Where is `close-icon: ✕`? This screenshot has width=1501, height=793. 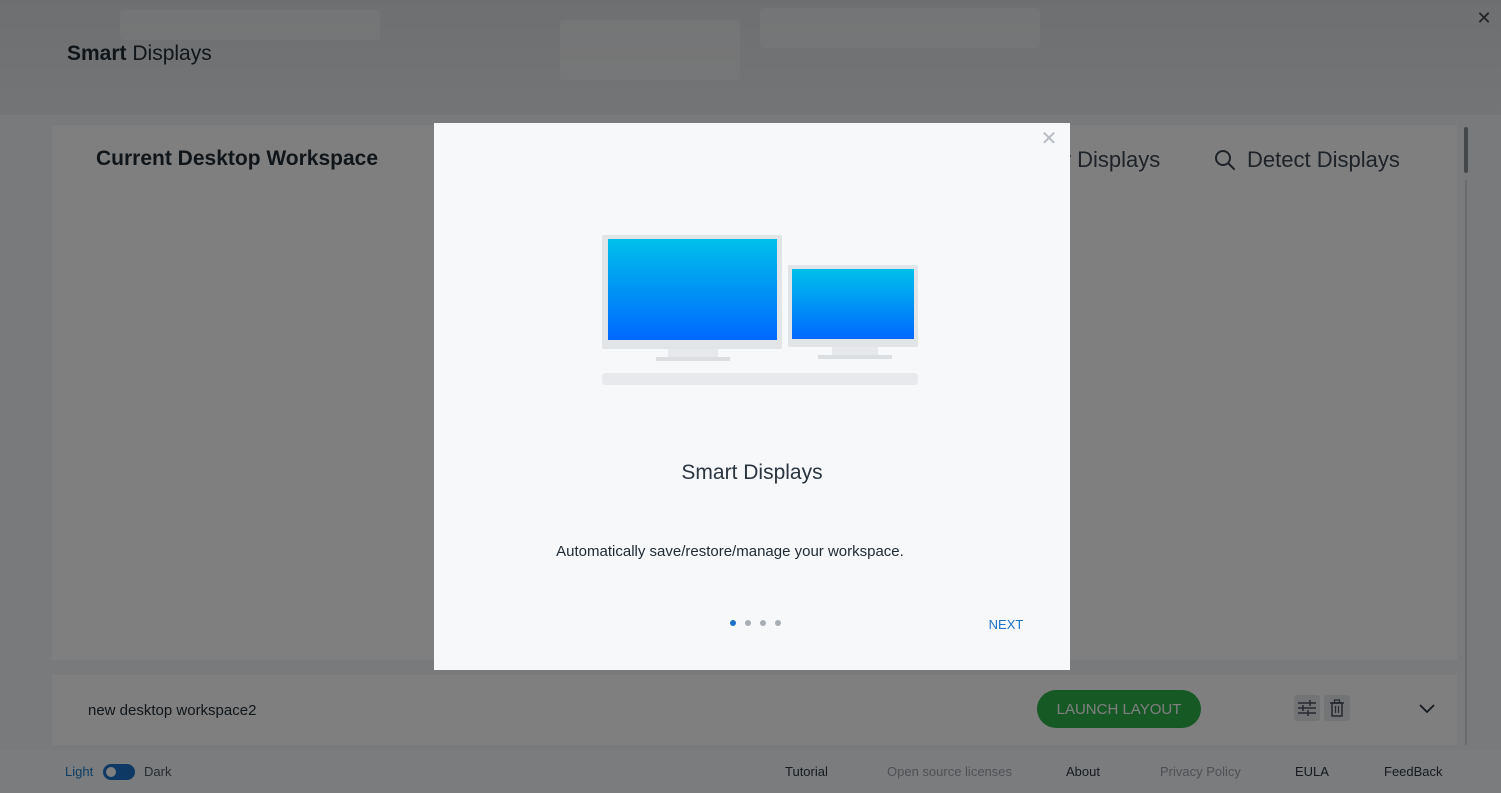 close-icon: ✕ is located at coordinates (1049, 139).